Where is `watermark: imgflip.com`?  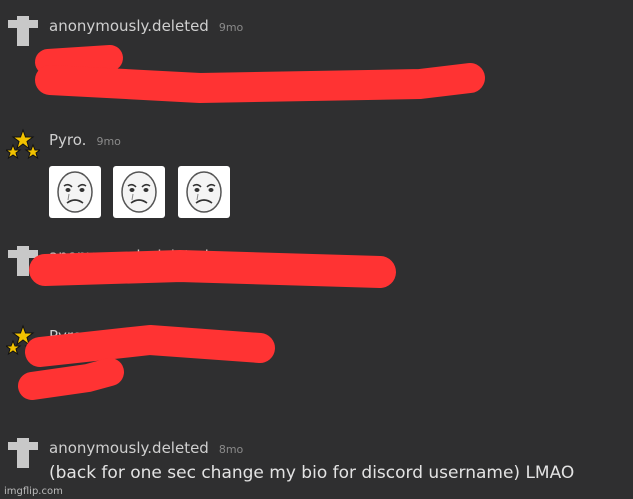 watermark: imgflip.com is located at coordinates (33, 491).